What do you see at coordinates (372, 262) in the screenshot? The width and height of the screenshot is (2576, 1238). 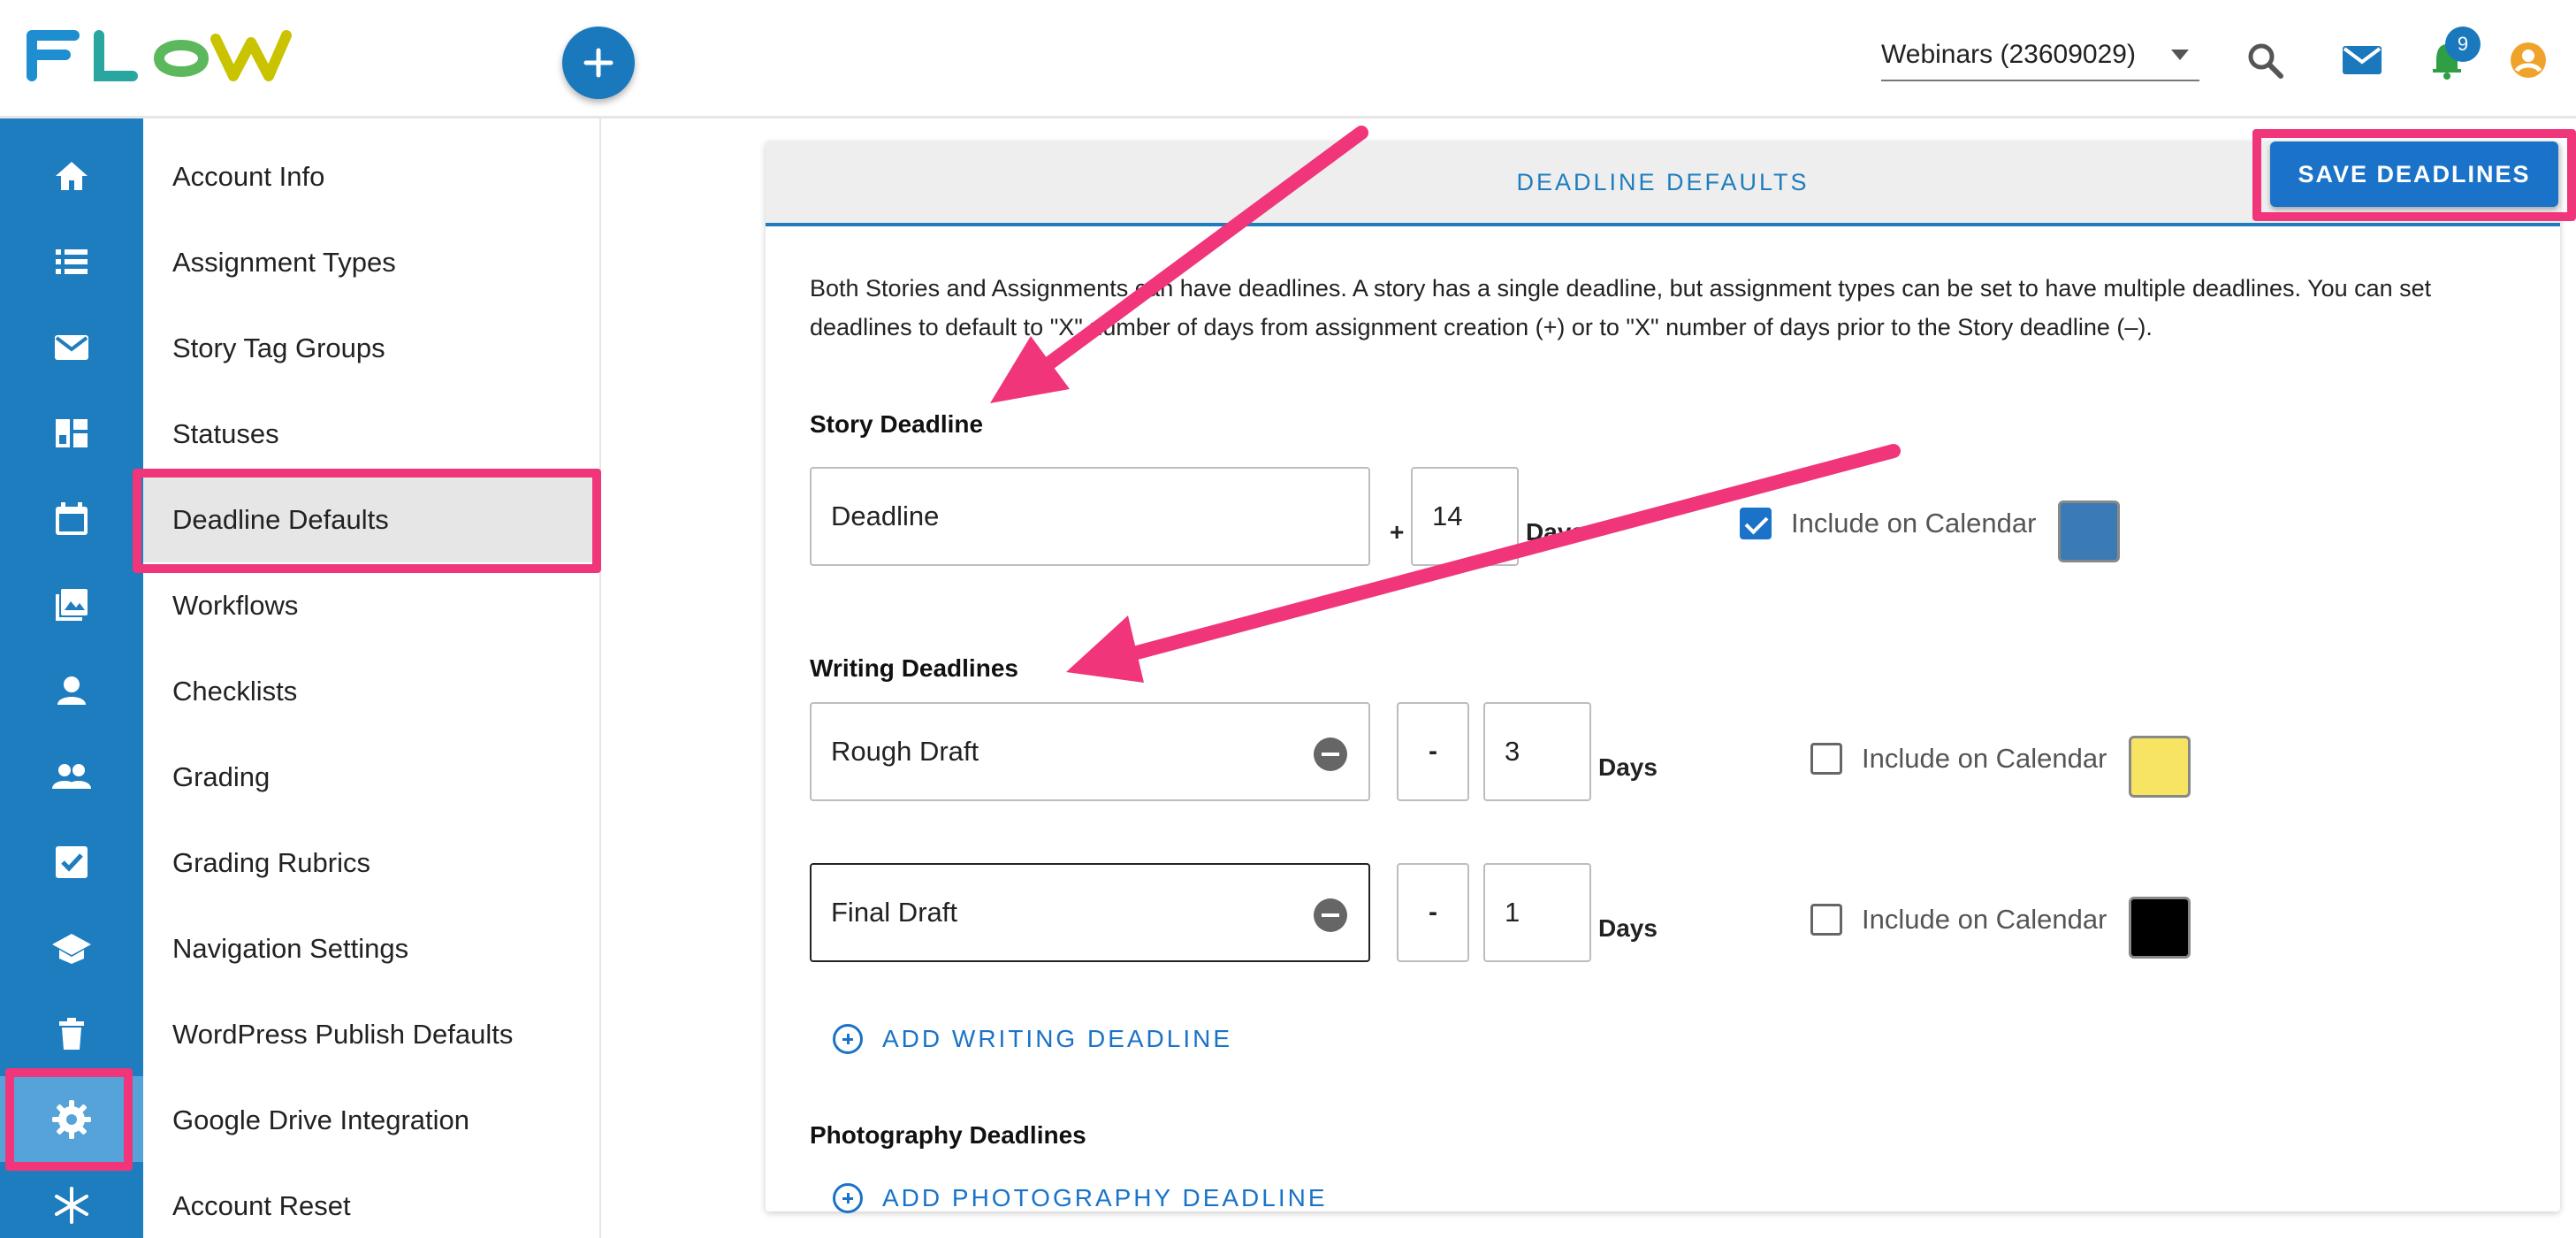 I see `sidebar-item-assignment-types: Assignment Types` at bounding box center [372, 262].